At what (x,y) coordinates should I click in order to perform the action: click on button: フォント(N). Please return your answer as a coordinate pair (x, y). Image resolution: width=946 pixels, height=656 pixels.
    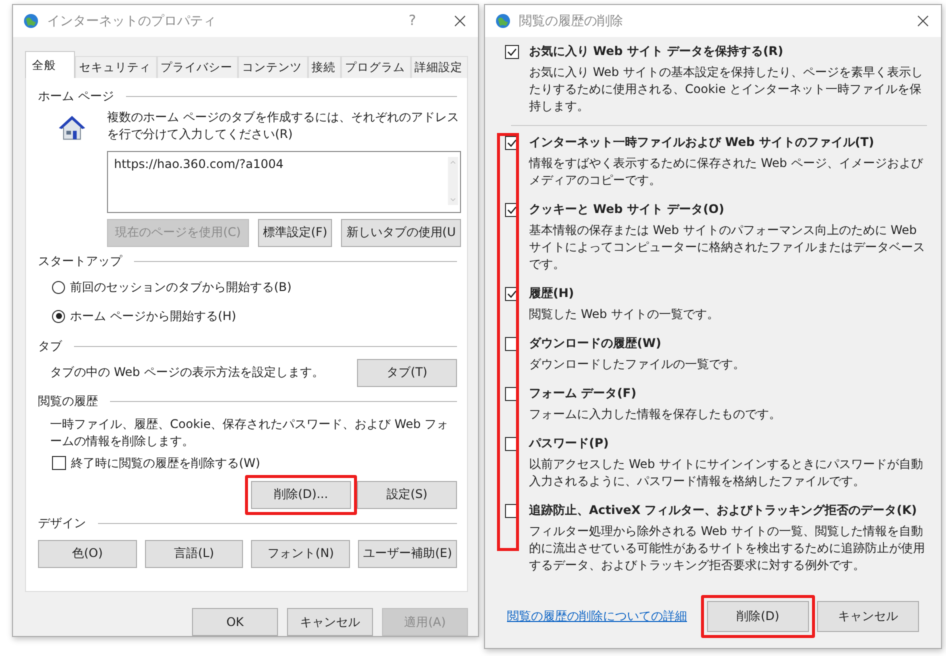
    Looking at the image, I should click on (300, 554).